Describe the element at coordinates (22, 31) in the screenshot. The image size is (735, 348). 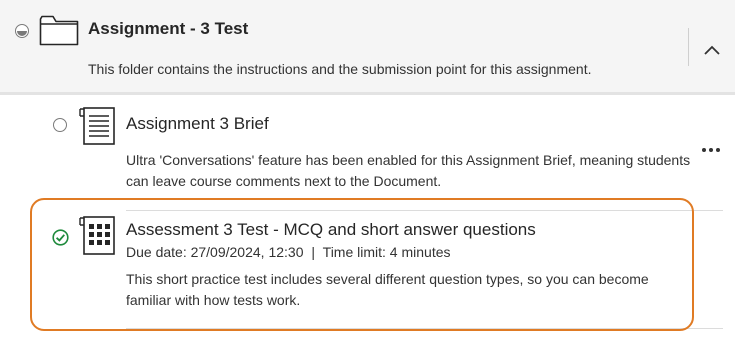
I see `folder-status-icon` at that location.